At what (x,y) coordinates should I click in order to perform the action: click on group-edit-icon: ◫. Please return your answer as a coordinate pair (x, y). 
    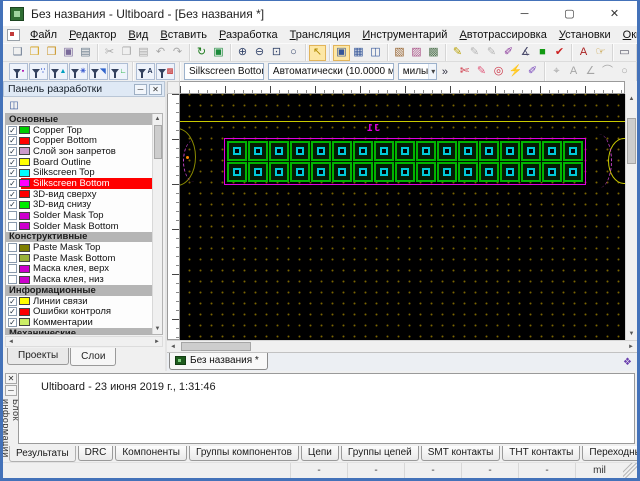
    Looking at the image, I should click on (375, 53).